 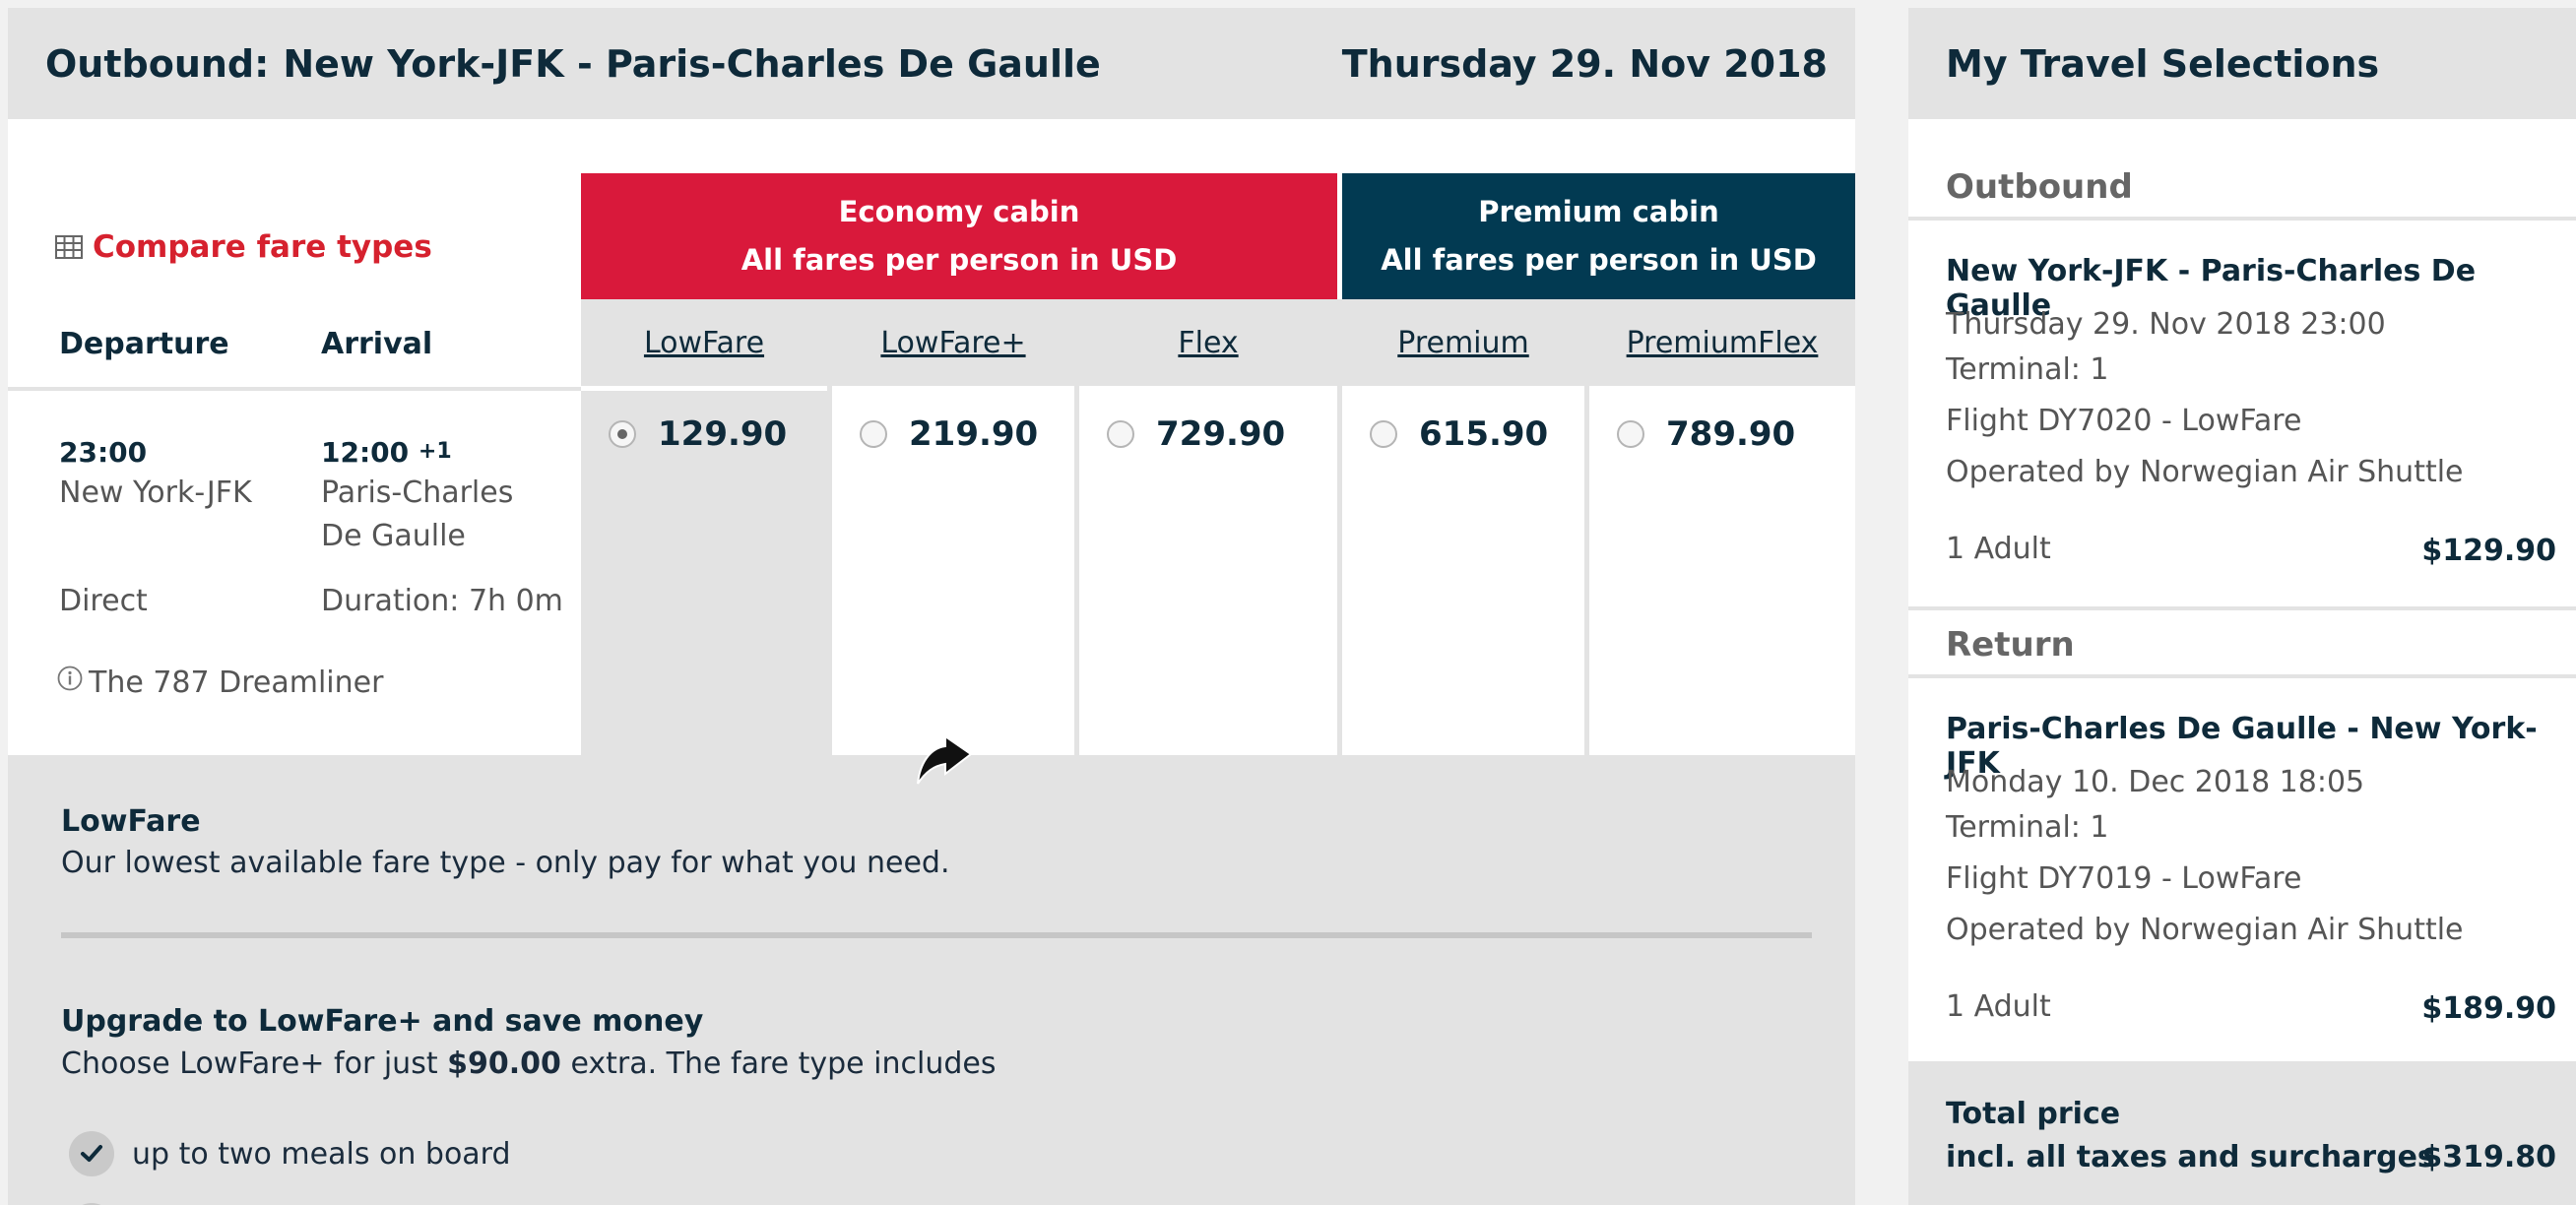 I want to click on travel-selections-title: My Travel Selections, so click(x=2242, y=63).